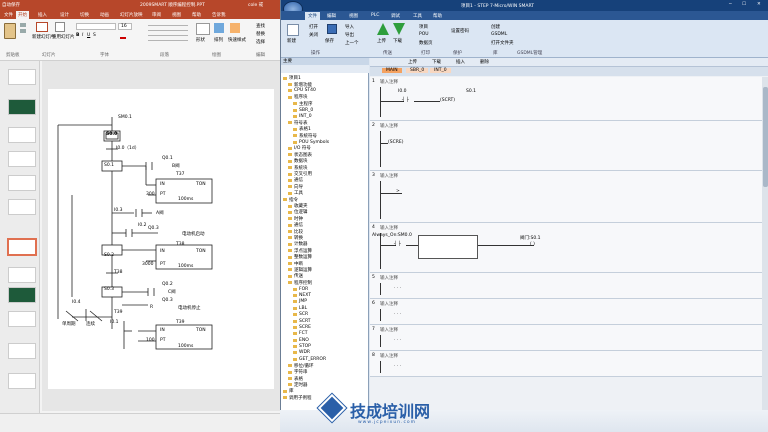 Image resolution: width=768 pixels, height=432 pixels. Describe the element at coordinates (349, 27) in the screenshot. I see `import-button: 导入` at that location.